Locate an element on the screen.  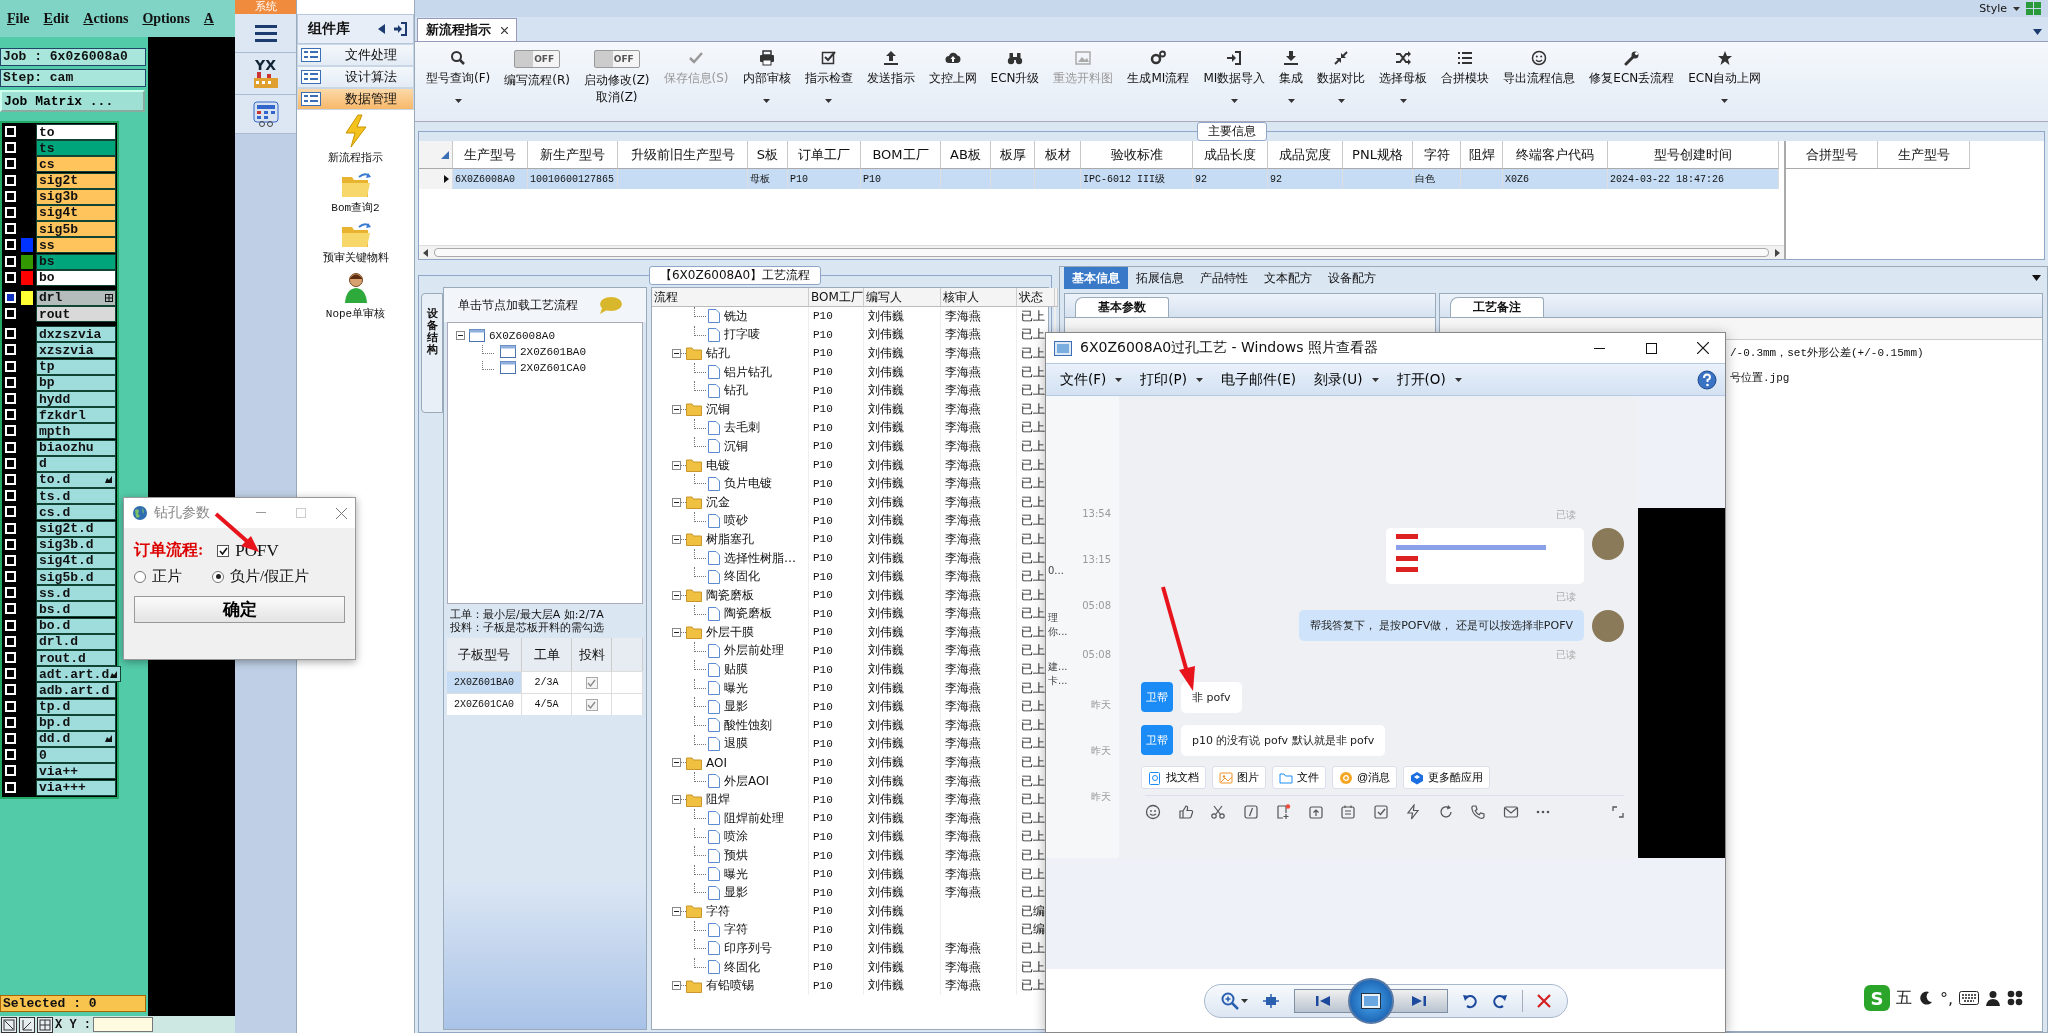
category-item: 设计算法 is located at coordinates (355, 77).